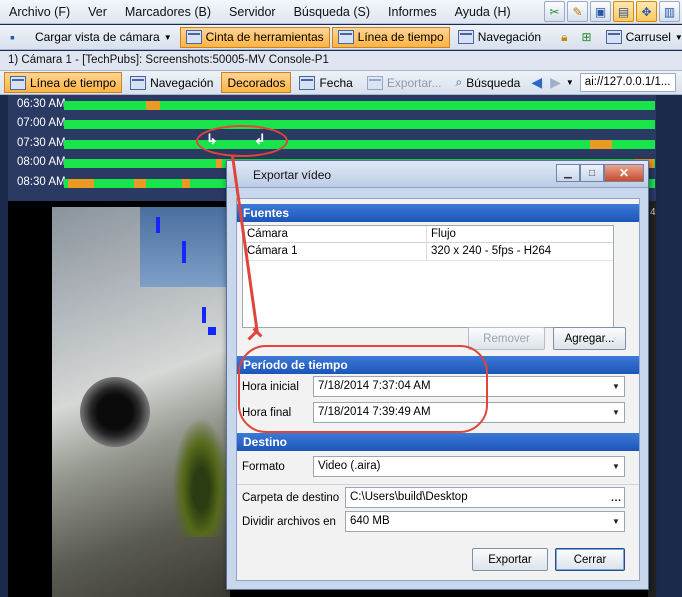 This screenshot has height=597, width=682. I want to click on carousel-label: Carrusel, so click(648, 37).